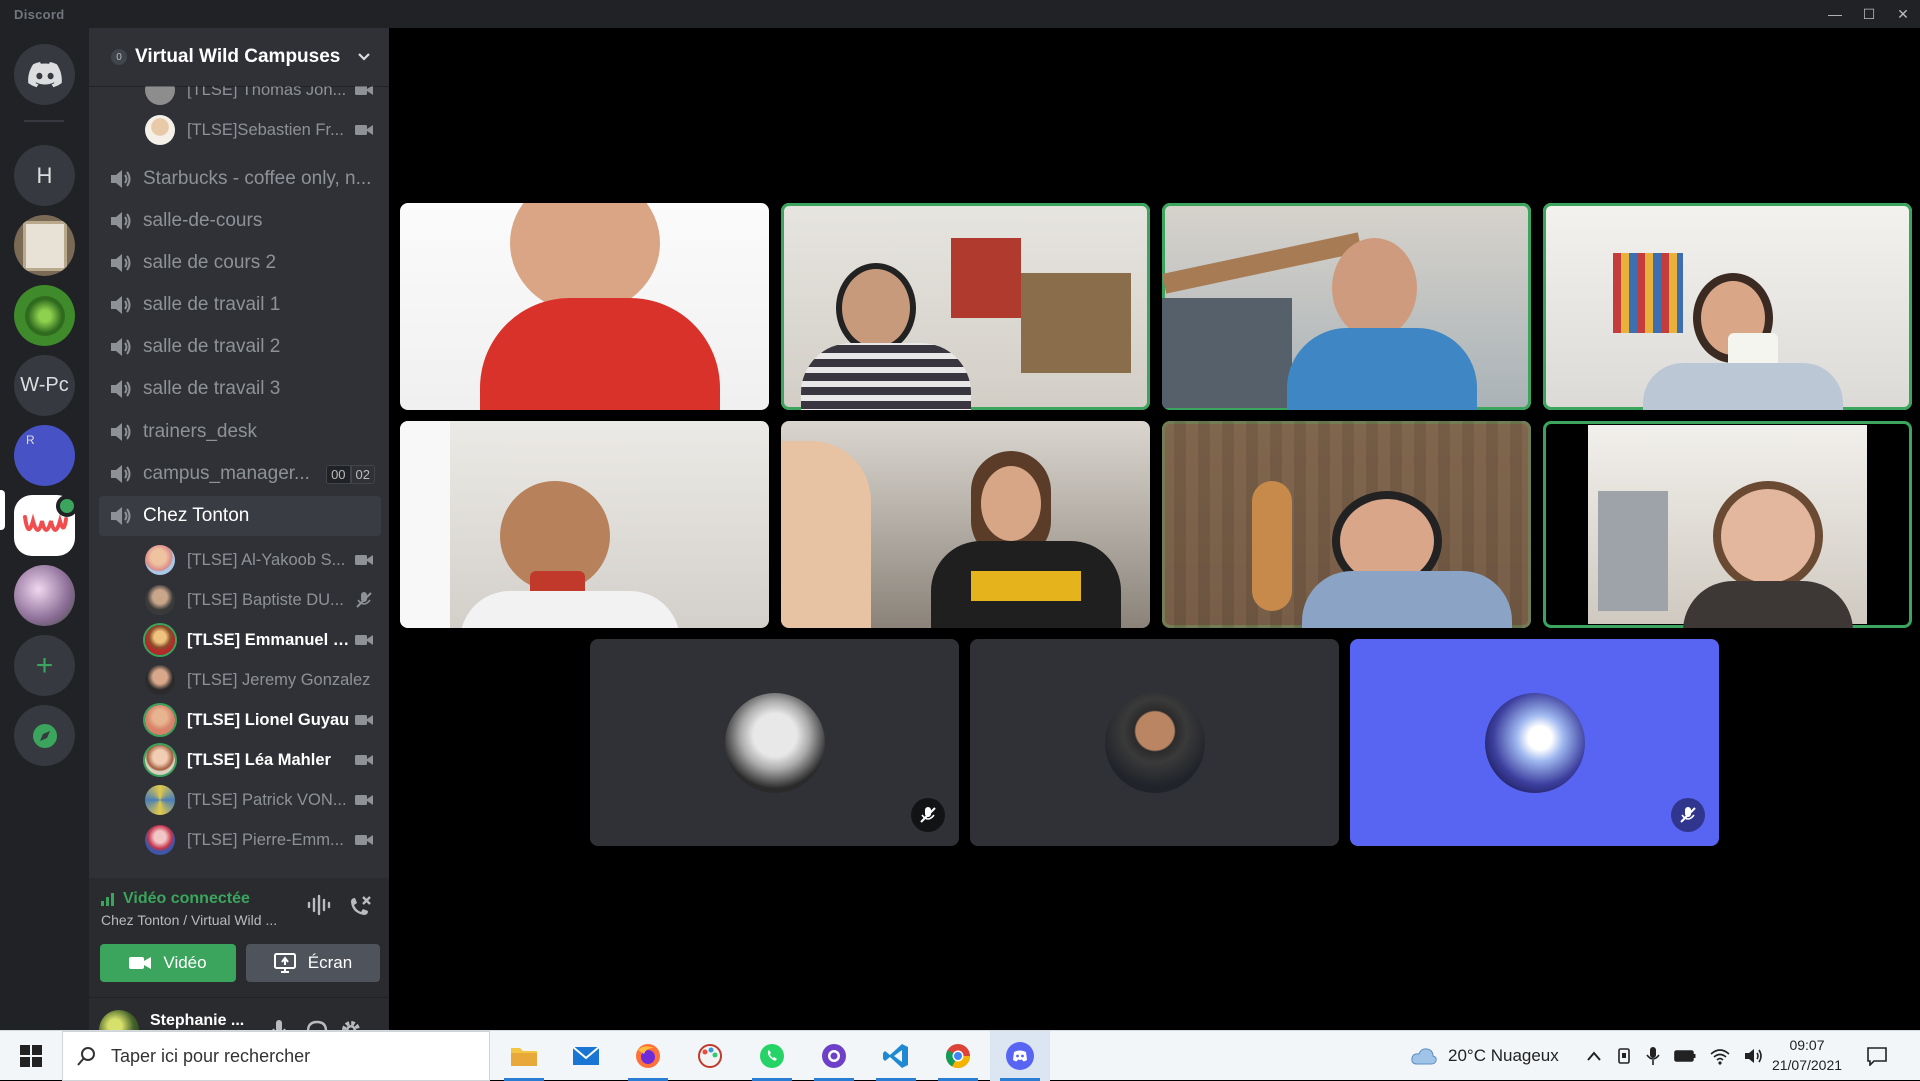 The width and height of the screenshot is (1920, 1081). What do you see at coordinates (44, 74) in the screenshot?
I see `discord-home-button` at bounding box center [44, 74].